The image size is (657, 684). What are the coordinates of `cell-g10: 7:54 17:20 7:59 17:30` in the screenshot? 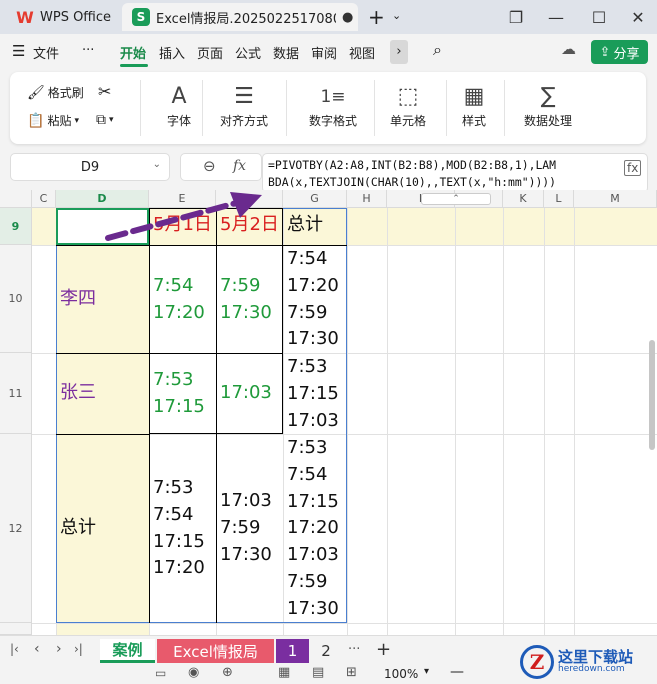 It's located at (311, 299).